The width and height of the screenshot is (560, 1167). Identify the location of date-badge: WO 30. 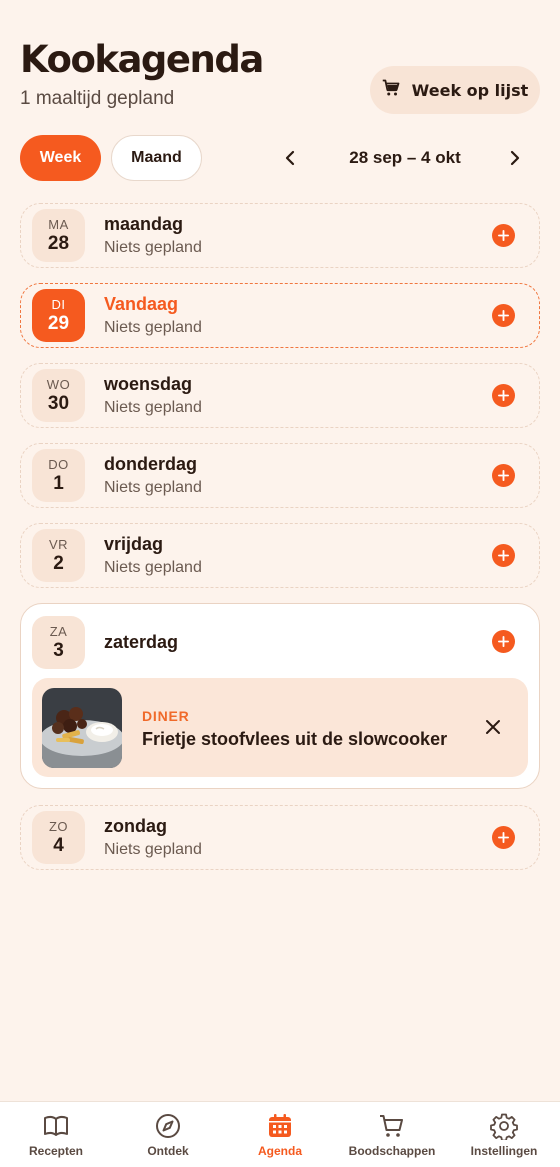
(58, 395).